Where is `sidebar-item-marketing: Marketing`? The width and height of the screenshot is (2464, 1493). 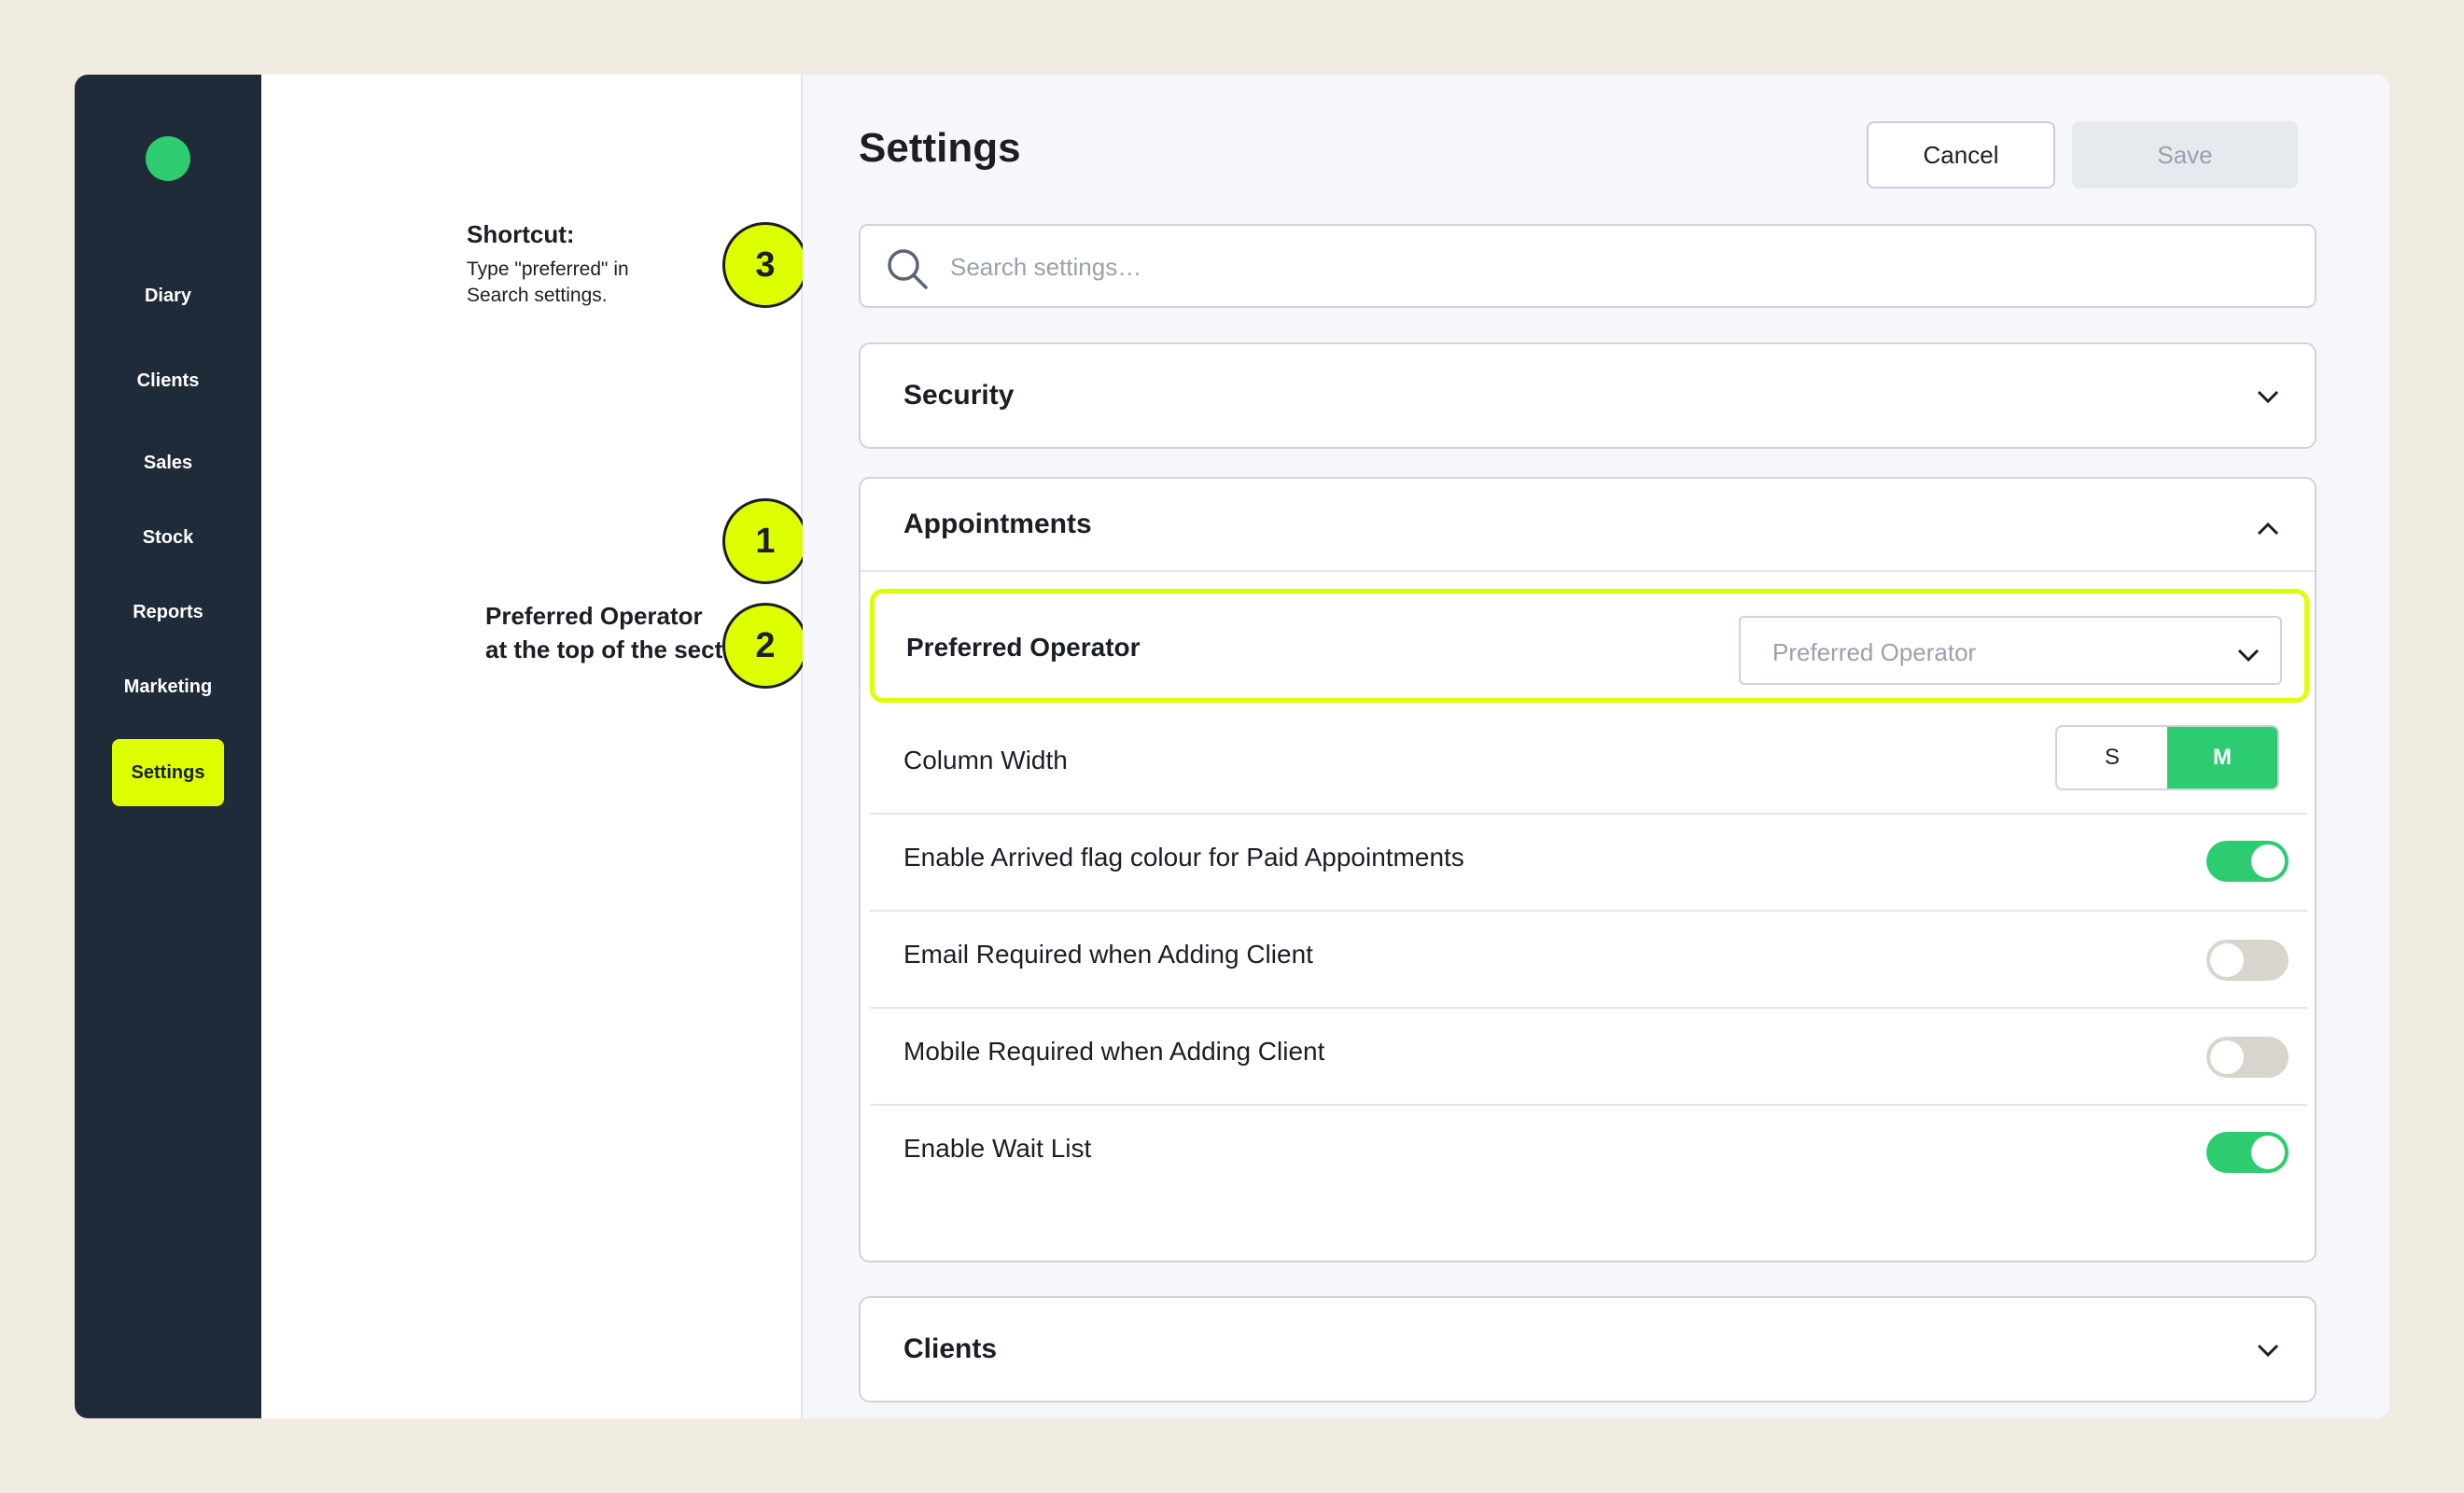
sidebar-item-marketing: Marketing is located at coordinates (168, 686).